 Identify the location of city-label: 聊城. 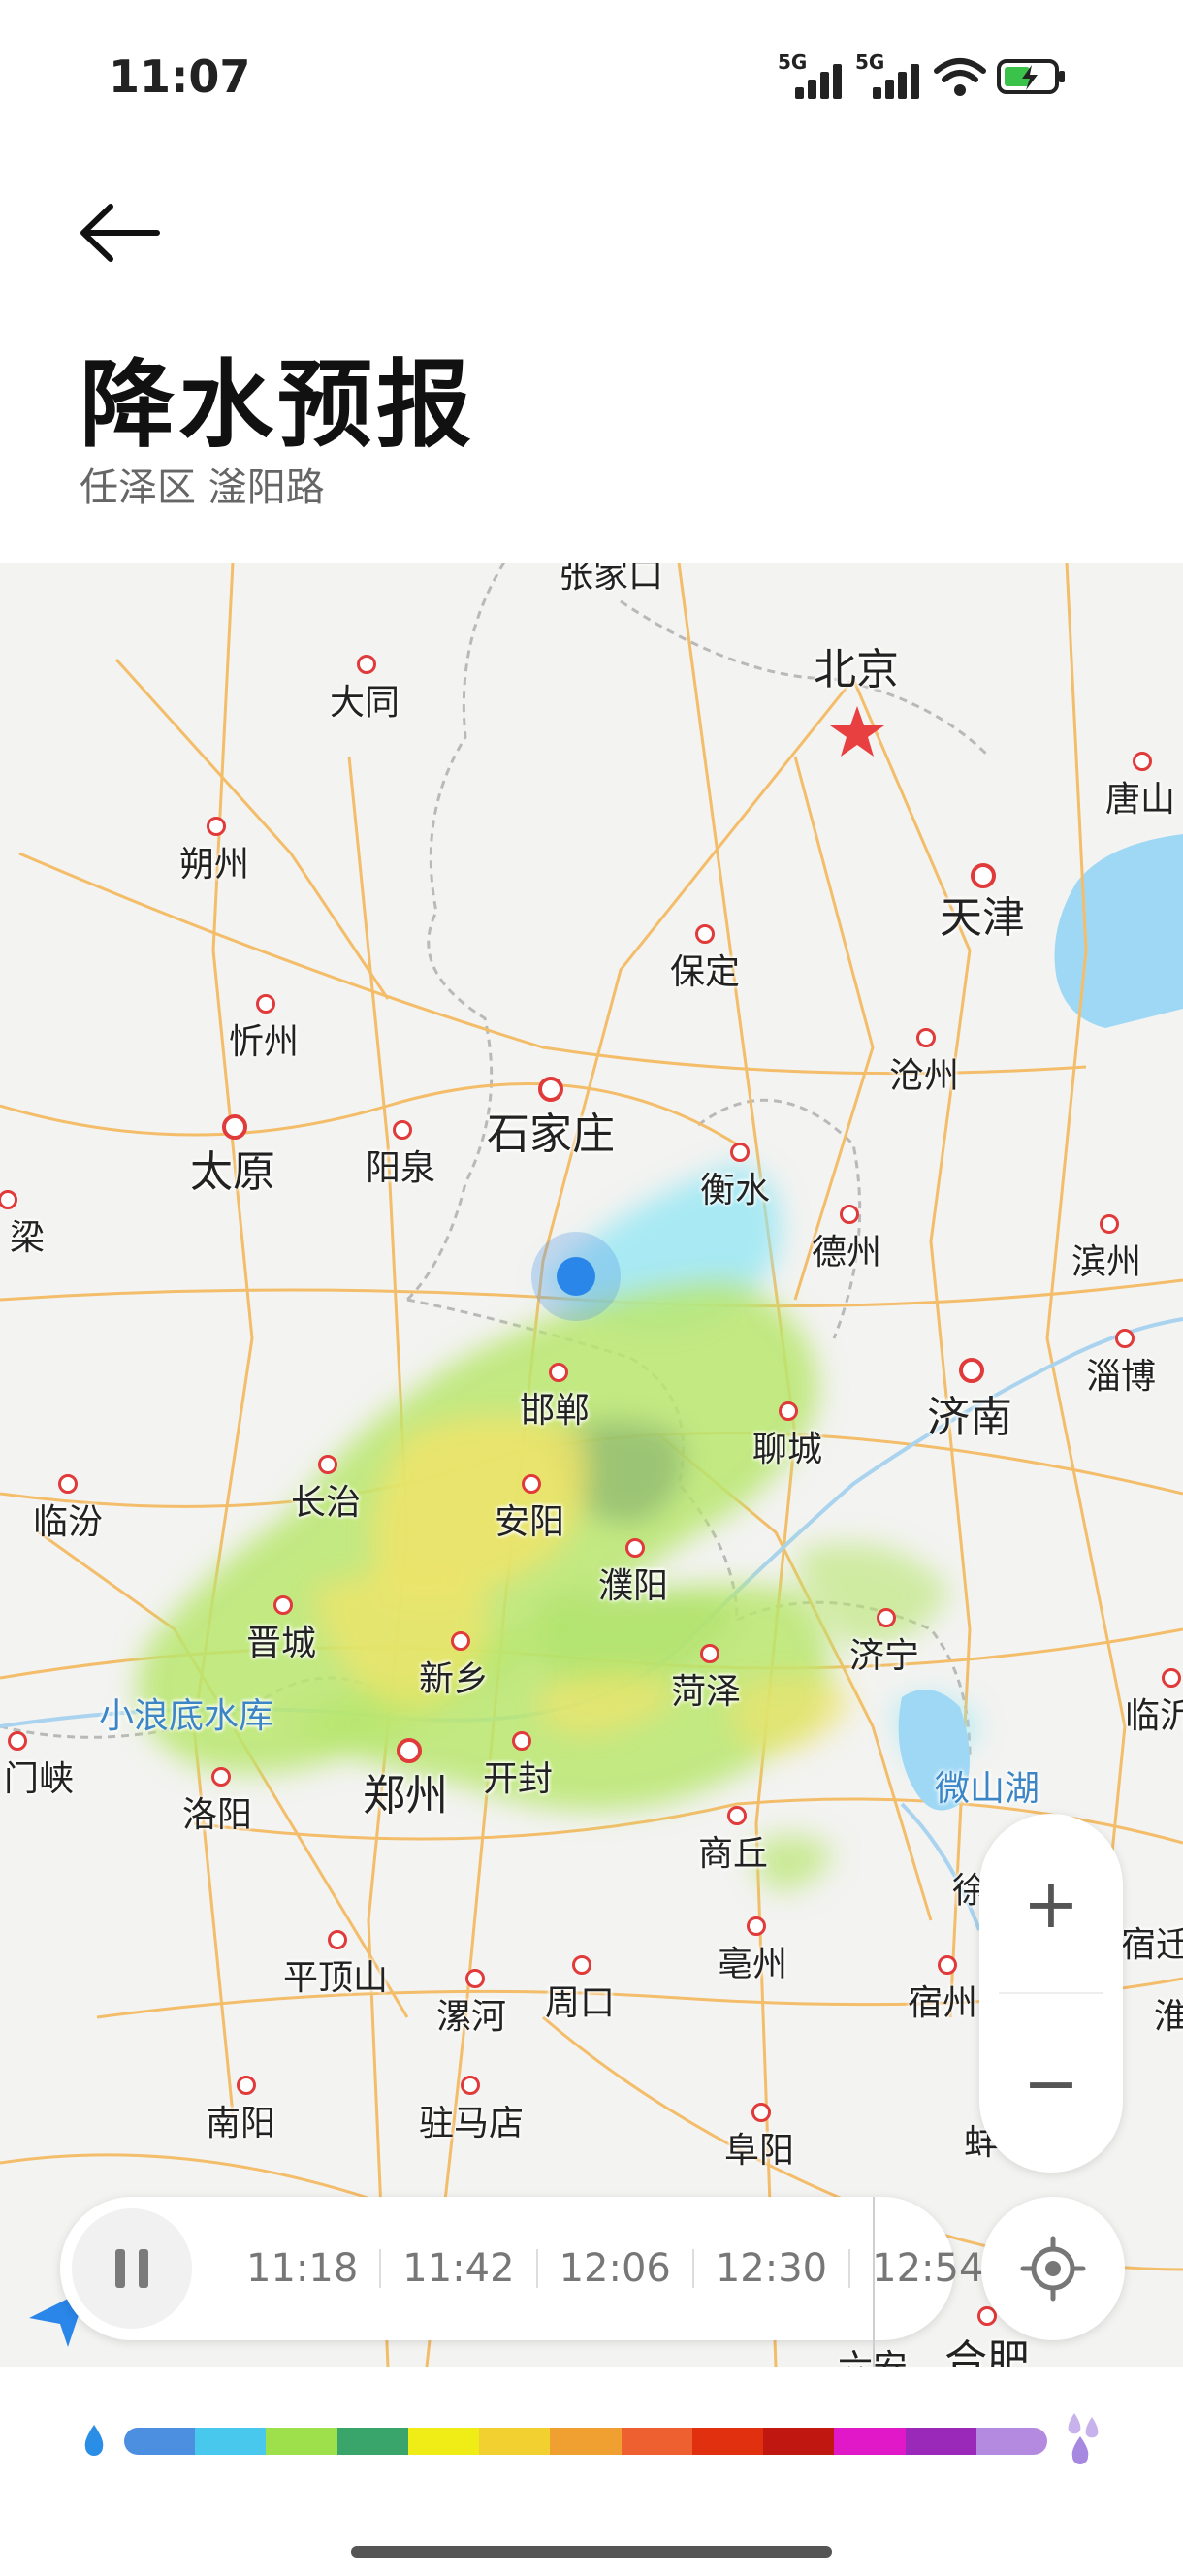
(787, 1449).